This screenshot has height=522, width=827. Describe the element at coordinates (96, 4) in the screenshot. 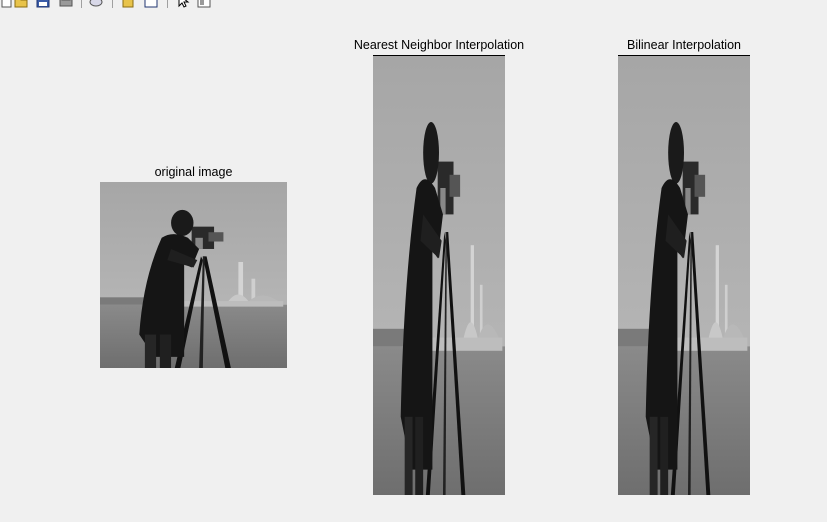

I see `link-plot-icon` at that location.